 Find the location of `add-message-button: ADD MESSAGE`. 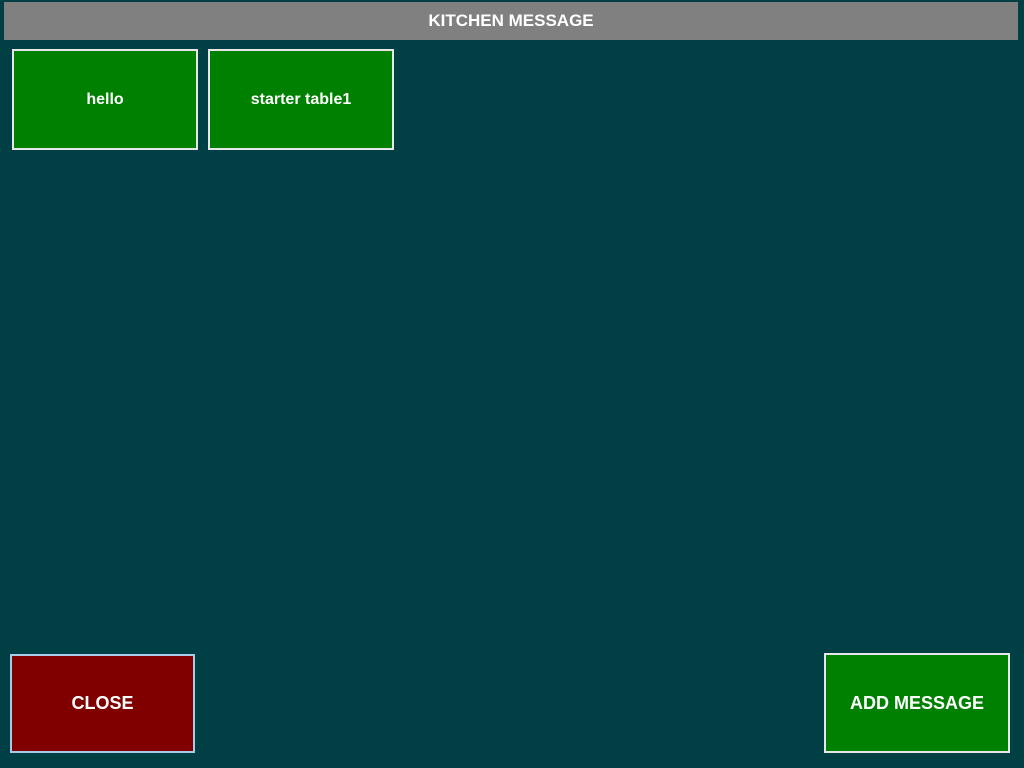

add-message-button: ADD MESSAGE is located at coordinates (917, 703).